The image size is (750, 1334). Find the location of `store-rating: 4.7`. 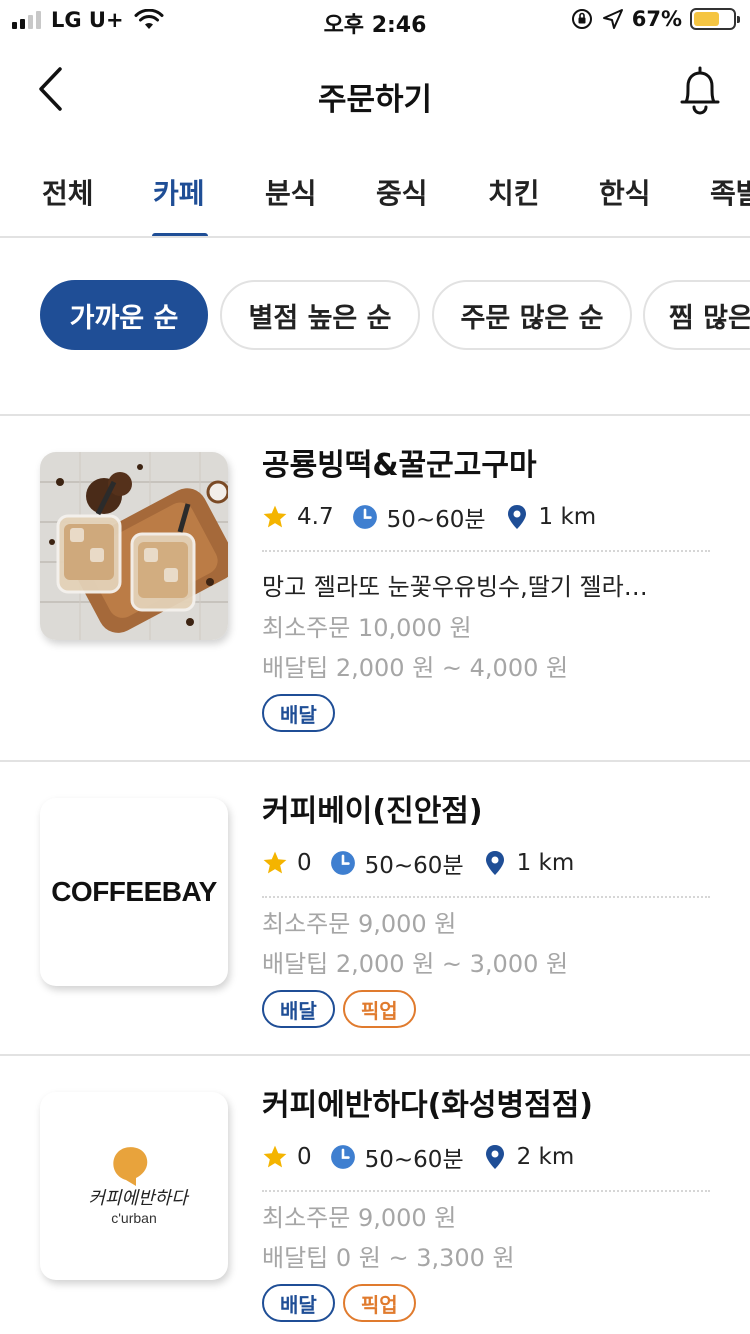

store-rating: 4.7 is located at coordinates (315, 517).